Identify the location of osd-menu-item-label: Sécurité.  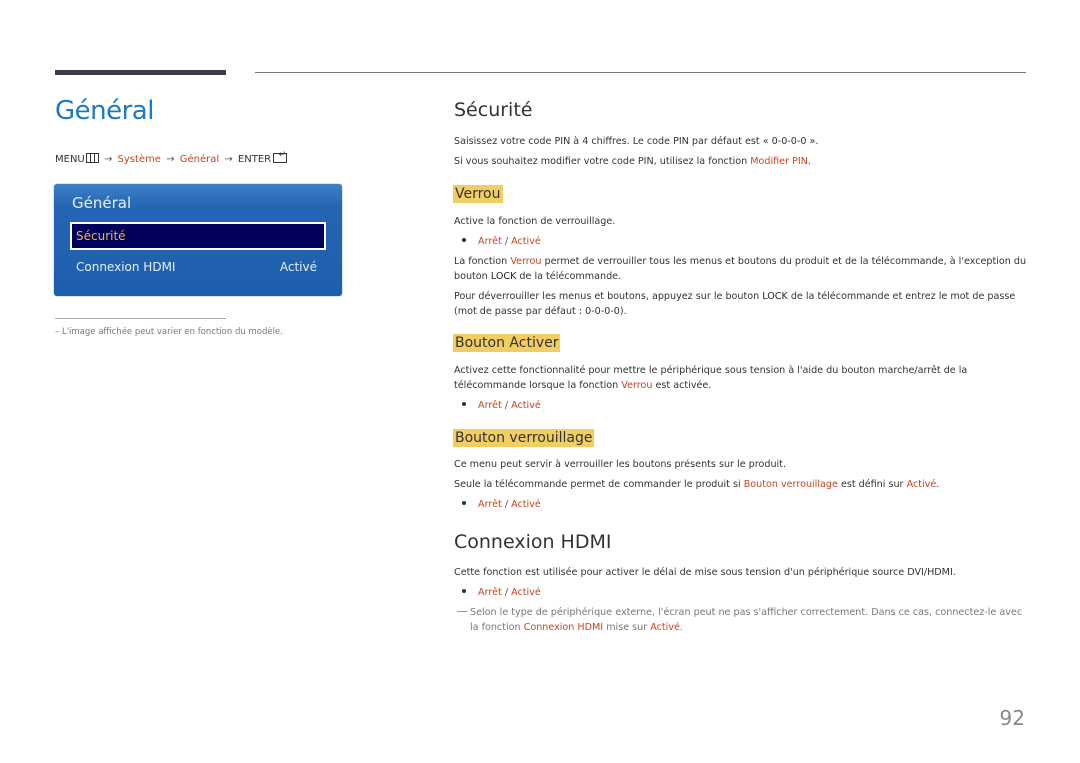
(101, 236).